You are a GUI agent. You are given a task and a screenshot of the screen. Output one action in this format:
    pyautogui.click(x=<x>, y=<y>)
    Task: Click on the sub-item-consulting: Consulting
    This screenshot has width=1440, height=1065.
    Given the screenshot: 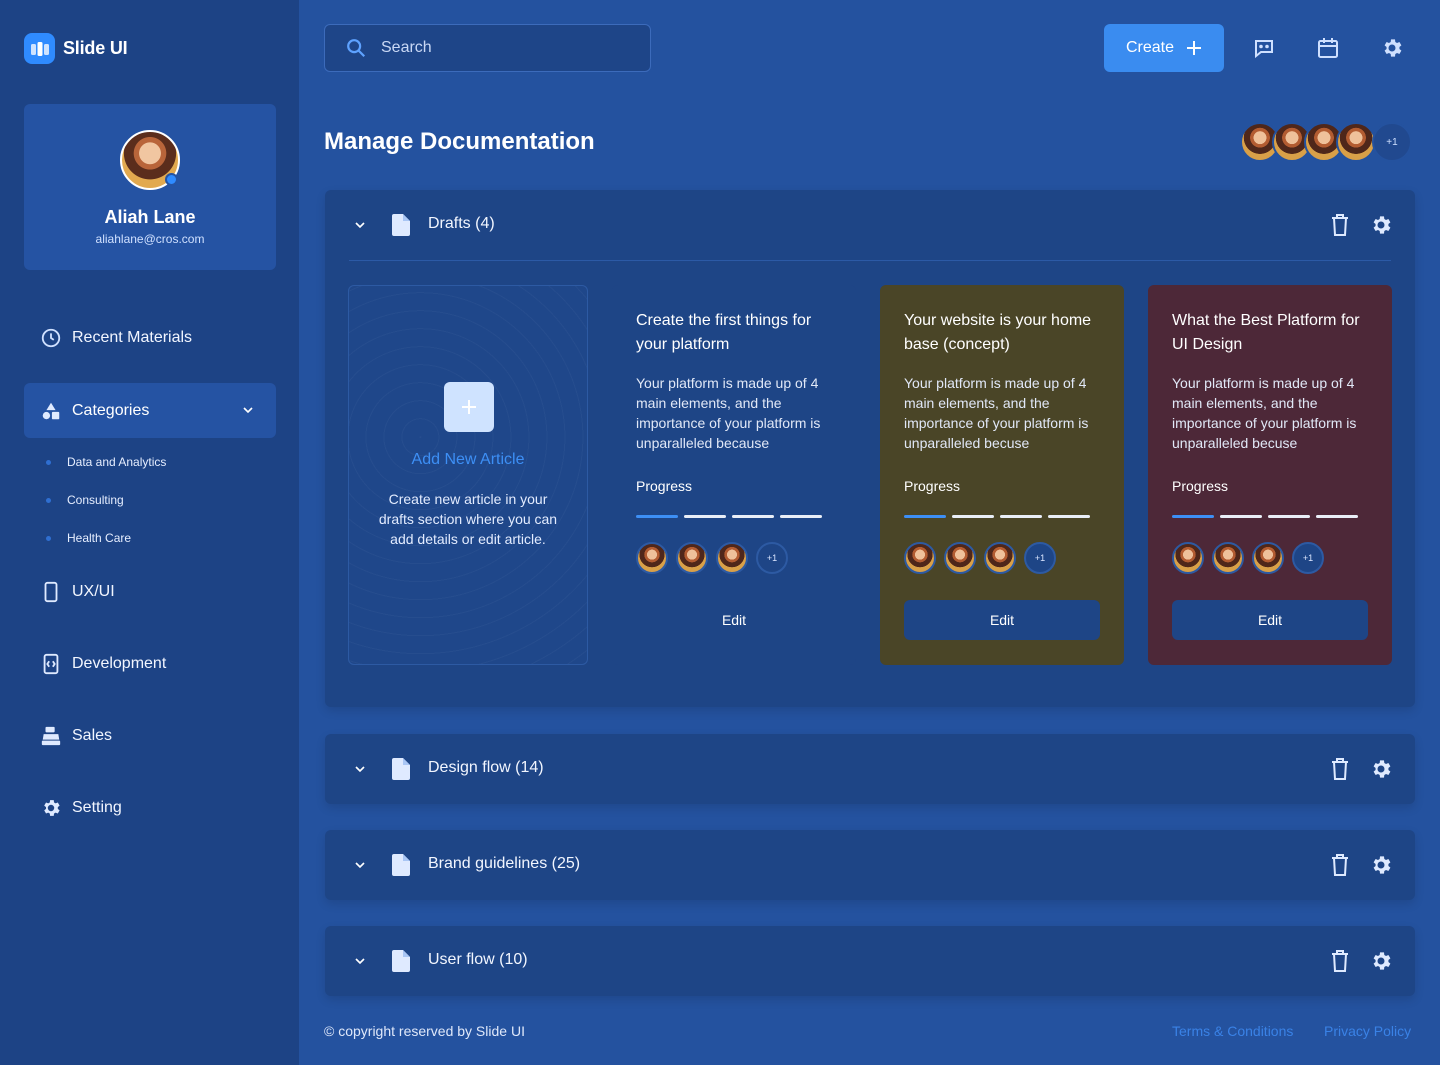 What is the action you would take?
    pyautogui.click(x=85, y=500)
    